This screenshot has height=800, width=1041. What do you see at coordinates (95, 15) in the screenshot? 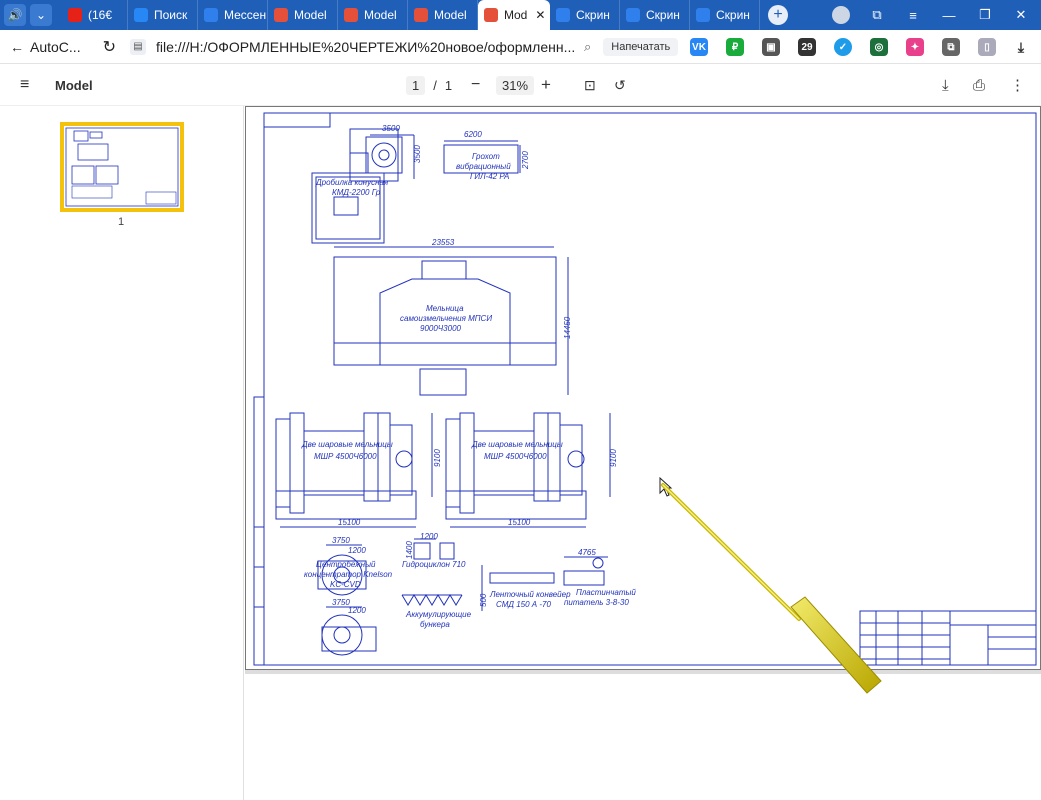
I see `browser-tab: (16€` at bounding box center [95, 15].